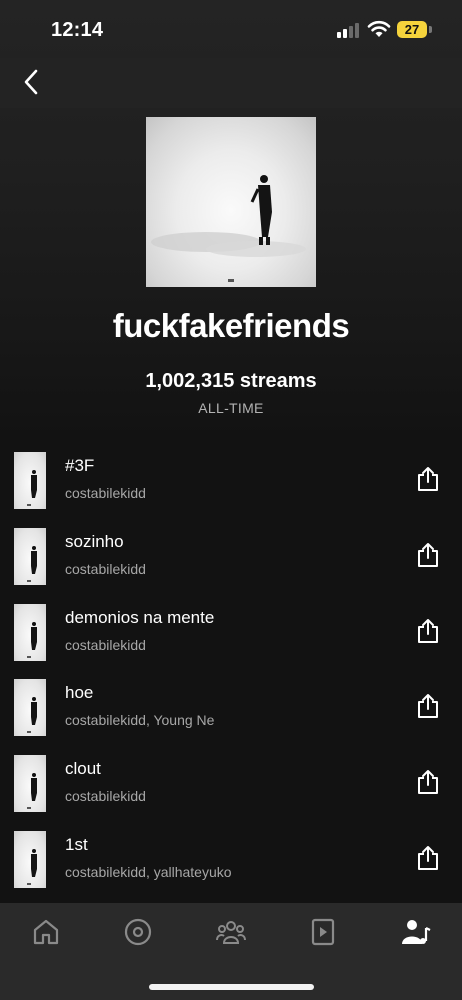  I want to click on battery-tip, so click(430, 29).